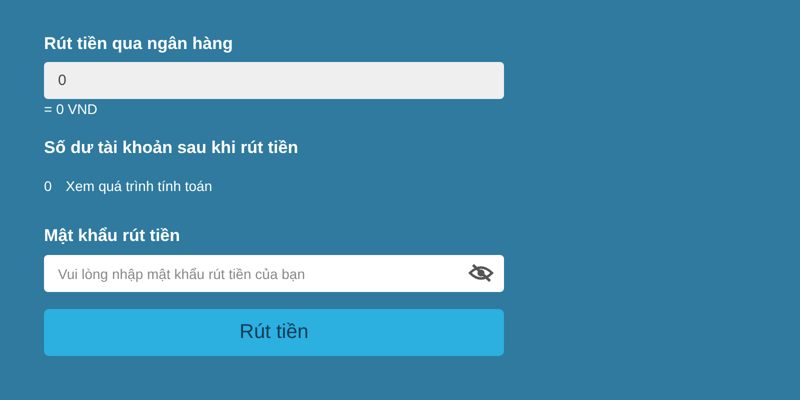 The image size is (800, 400). I want to click on amount-input: 0, so click(274, 80).